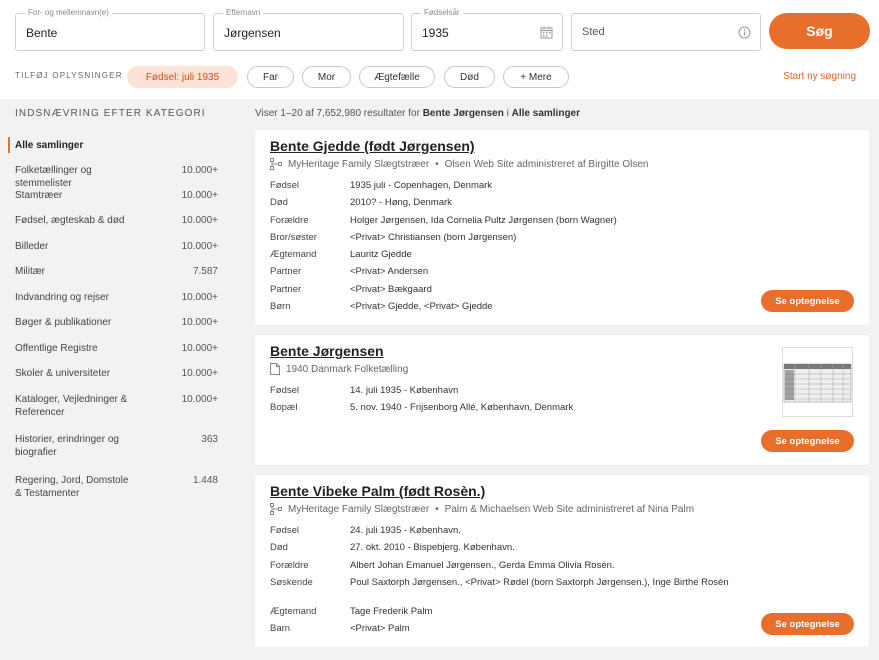  What do you see at coordinates (110, 29) in the screenshot?
I see `first-name-field: For- og mellemnavn(e) Bente` at bounding box center [110, 29].